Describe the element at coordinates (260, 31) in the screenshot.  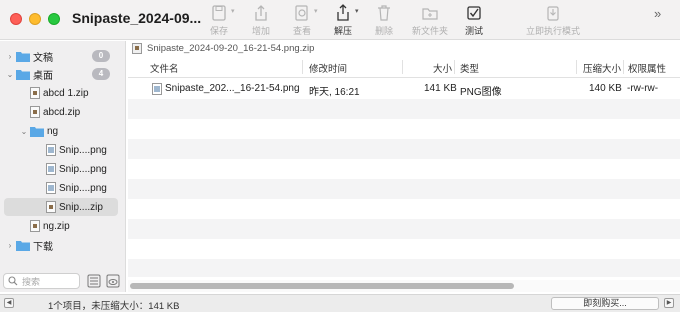
I see `add-label: 增加` at that location.